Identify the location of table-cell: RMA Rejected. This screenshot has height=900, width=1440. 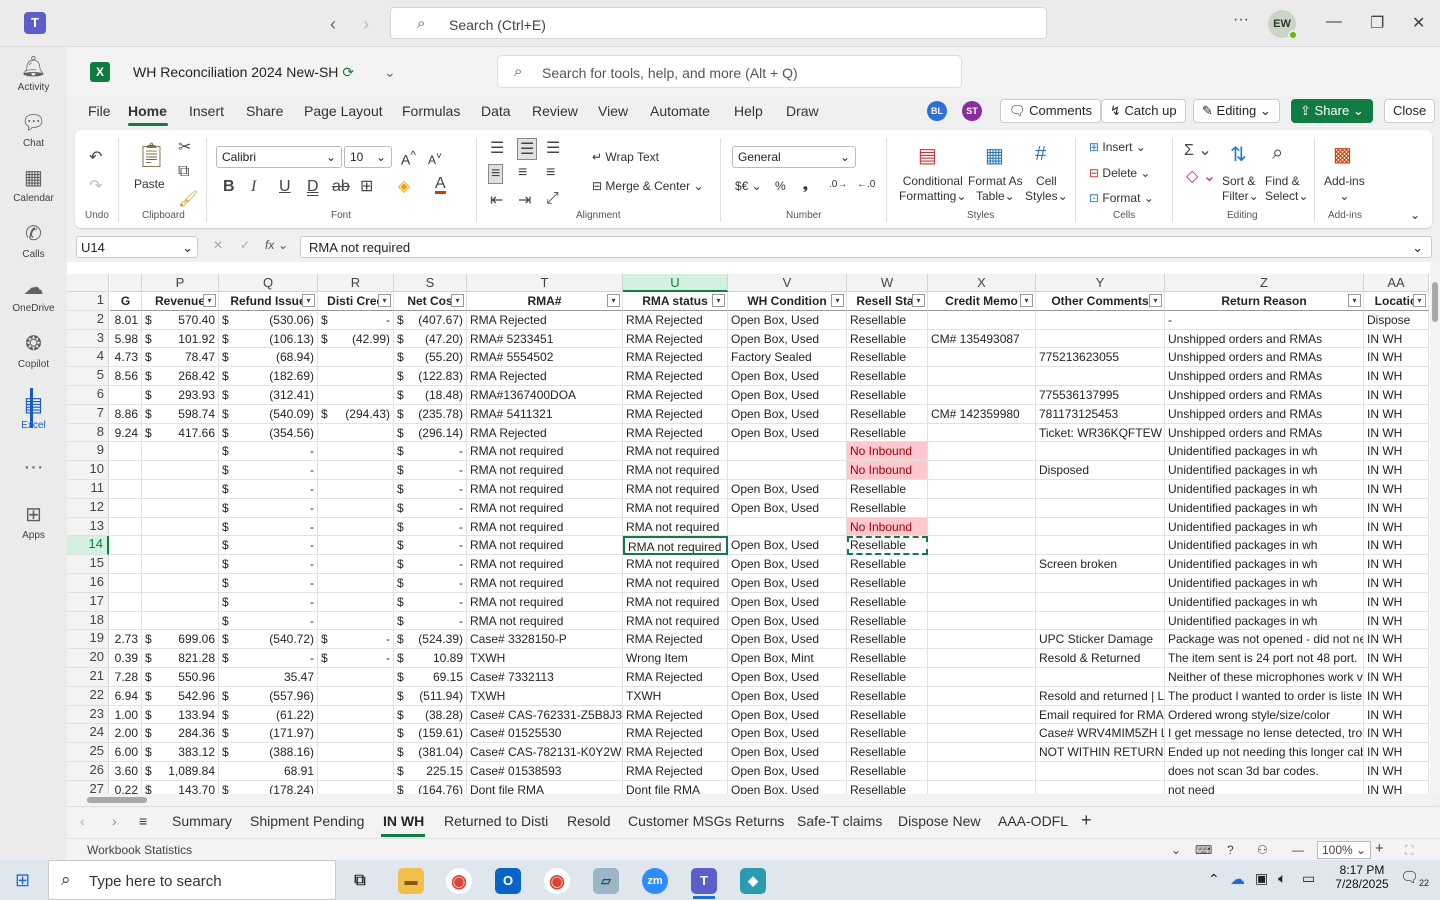
(675, 640).